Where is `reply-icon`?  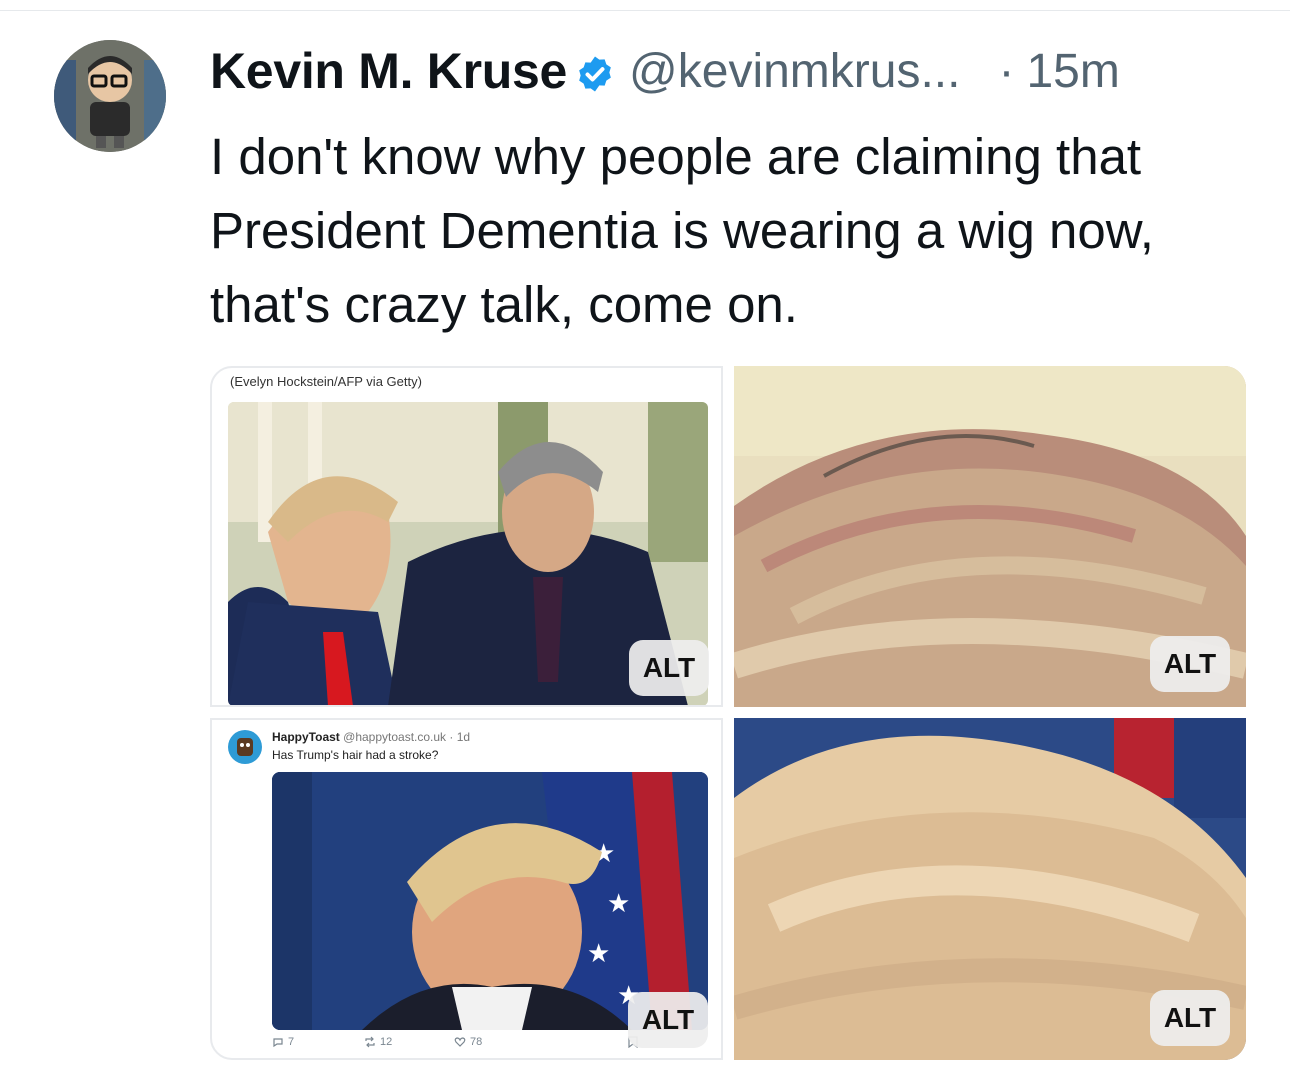 reply-icon is located at coordinates (278, 1043).